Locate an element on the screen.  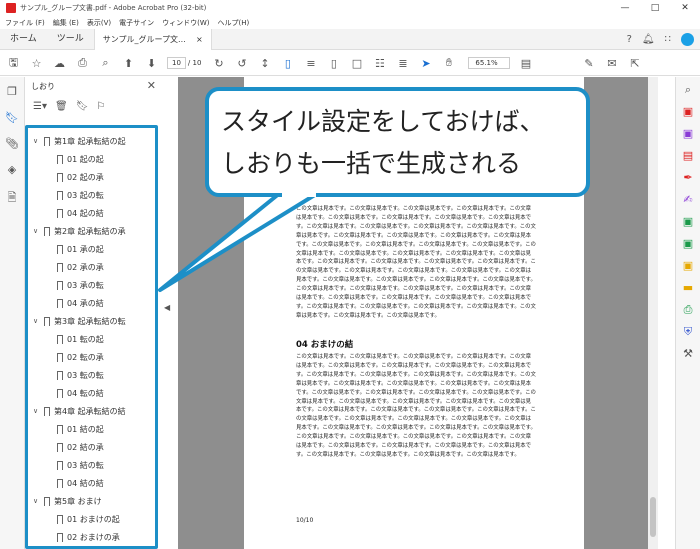
vertical-scrollbar is located at coordinates (653, 313).